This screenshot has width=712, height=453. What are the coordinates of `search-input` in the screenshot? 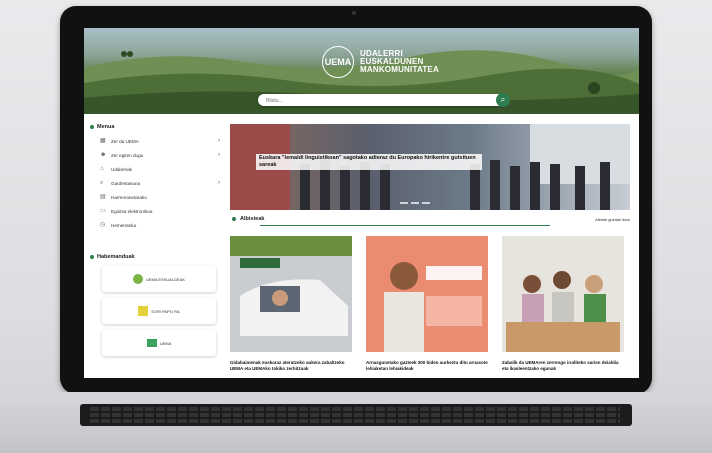 It's located at (376, 101).